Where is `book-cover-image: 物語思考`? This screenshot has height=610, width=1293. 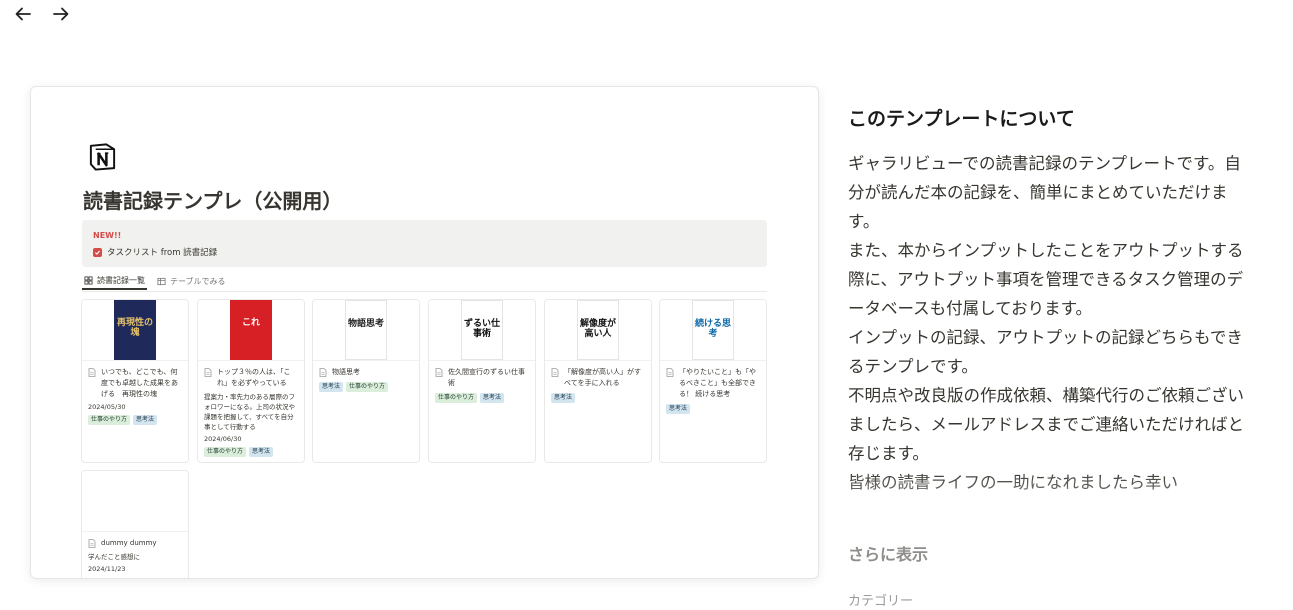
book-cover-image: 物語思考 is located at coordinates (366, 330).